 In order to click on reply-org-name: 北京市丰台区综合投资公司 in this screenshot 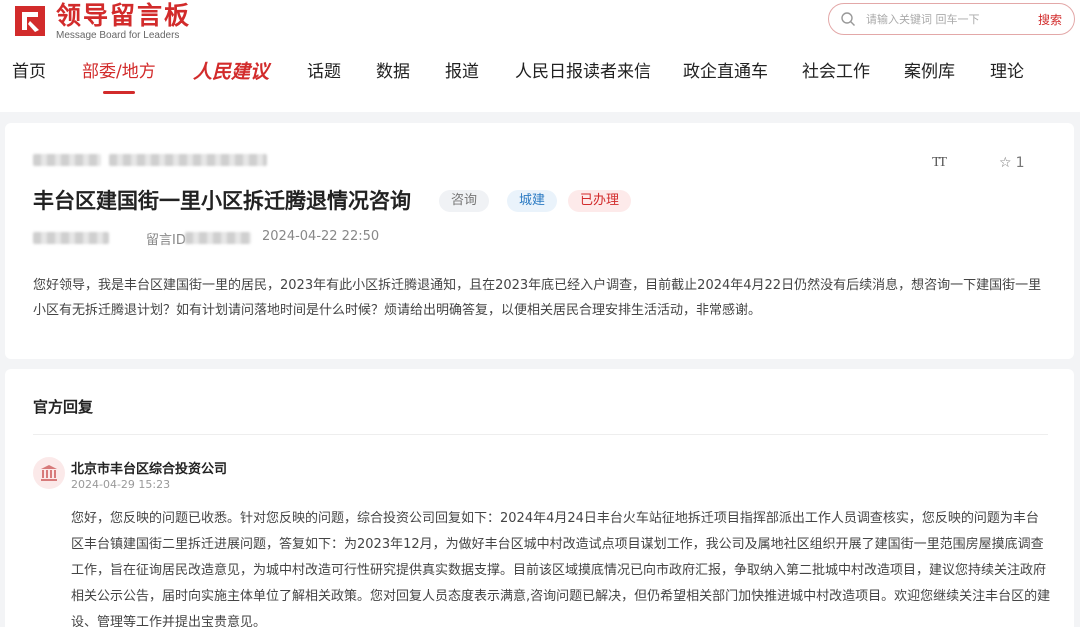, I will do `click(149, 469)`.